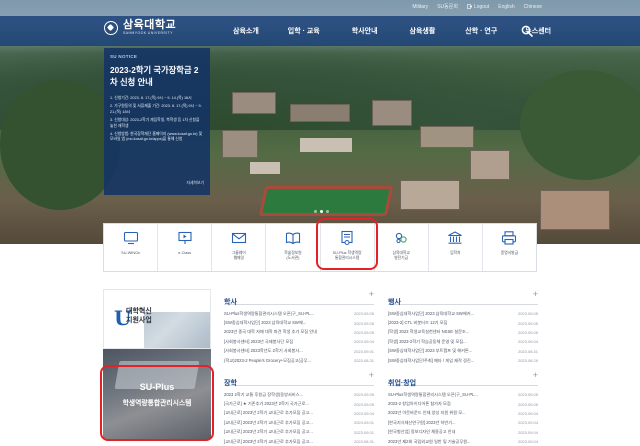 The height and width of the screenshot is (446, 640). What do you see at coordinates (463, 297) in the screenshot?
I see `board-header: 행사 +` at bounding box center [463, 297].